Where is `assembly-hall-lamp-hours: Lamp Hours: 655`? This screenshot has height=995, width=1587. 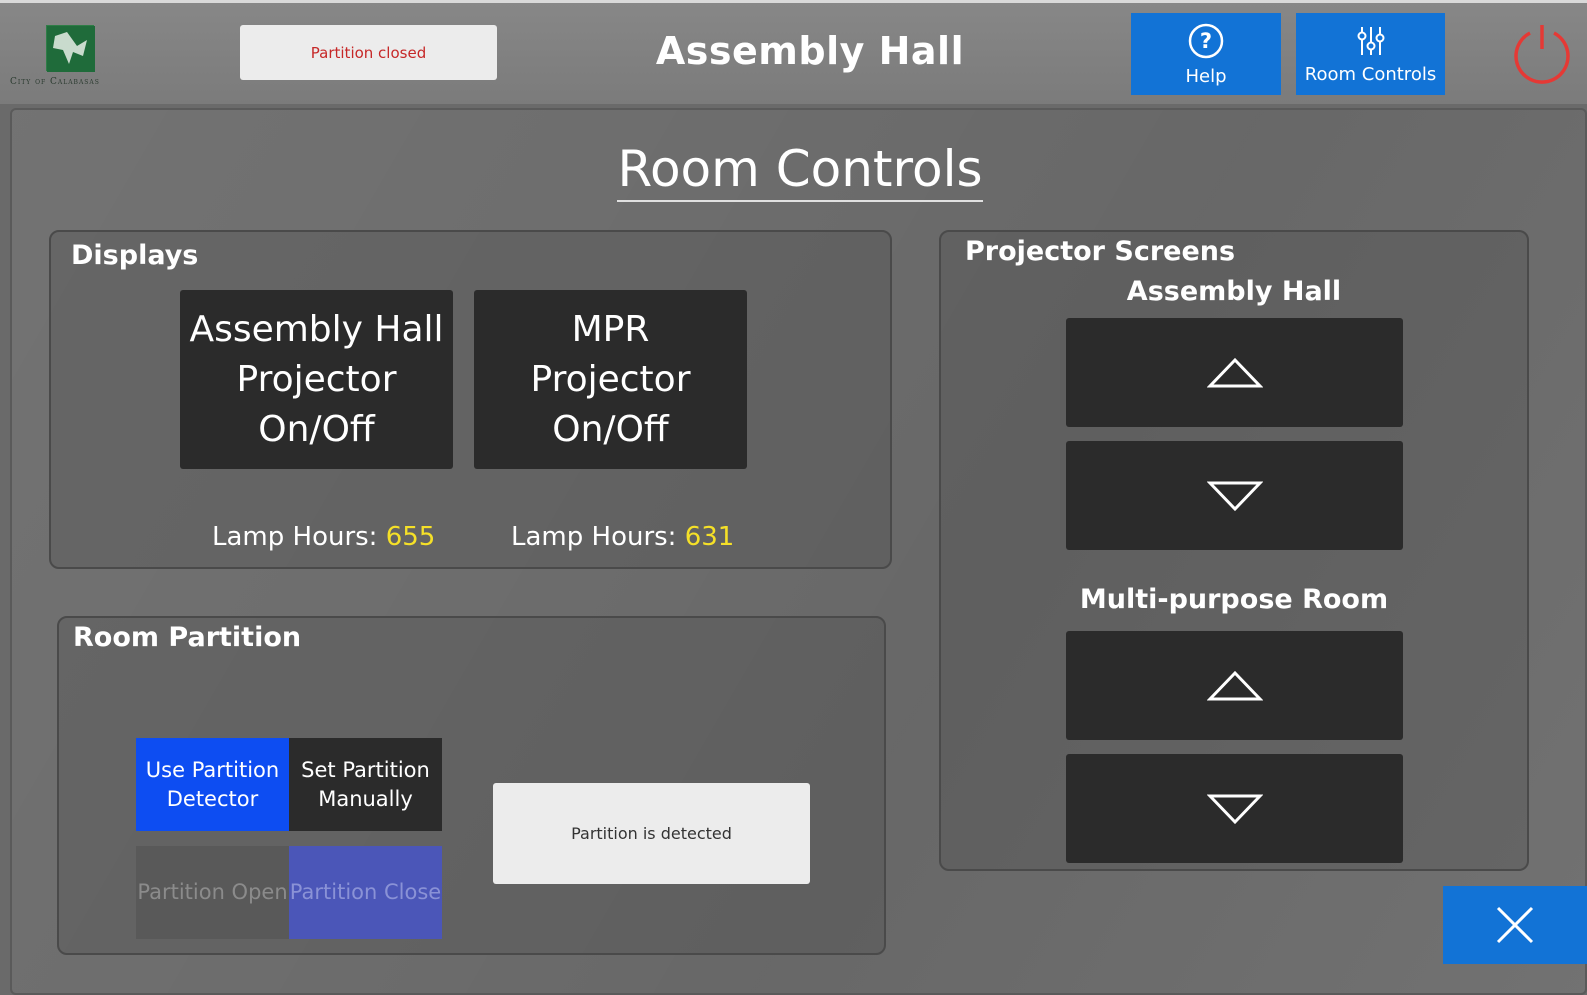 assembly-hall-lamp-hours: Lamp Hours: 655 is located at coordinates (323, 537).